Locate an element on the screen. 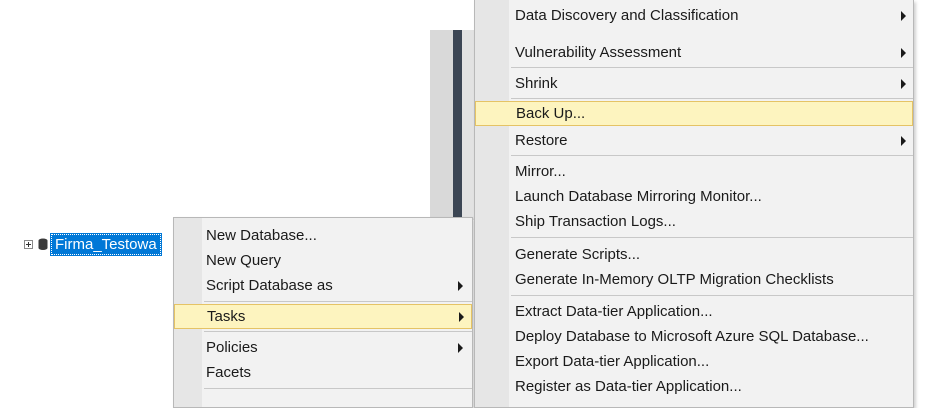  panel-divider is located at coordinates (457, 125).